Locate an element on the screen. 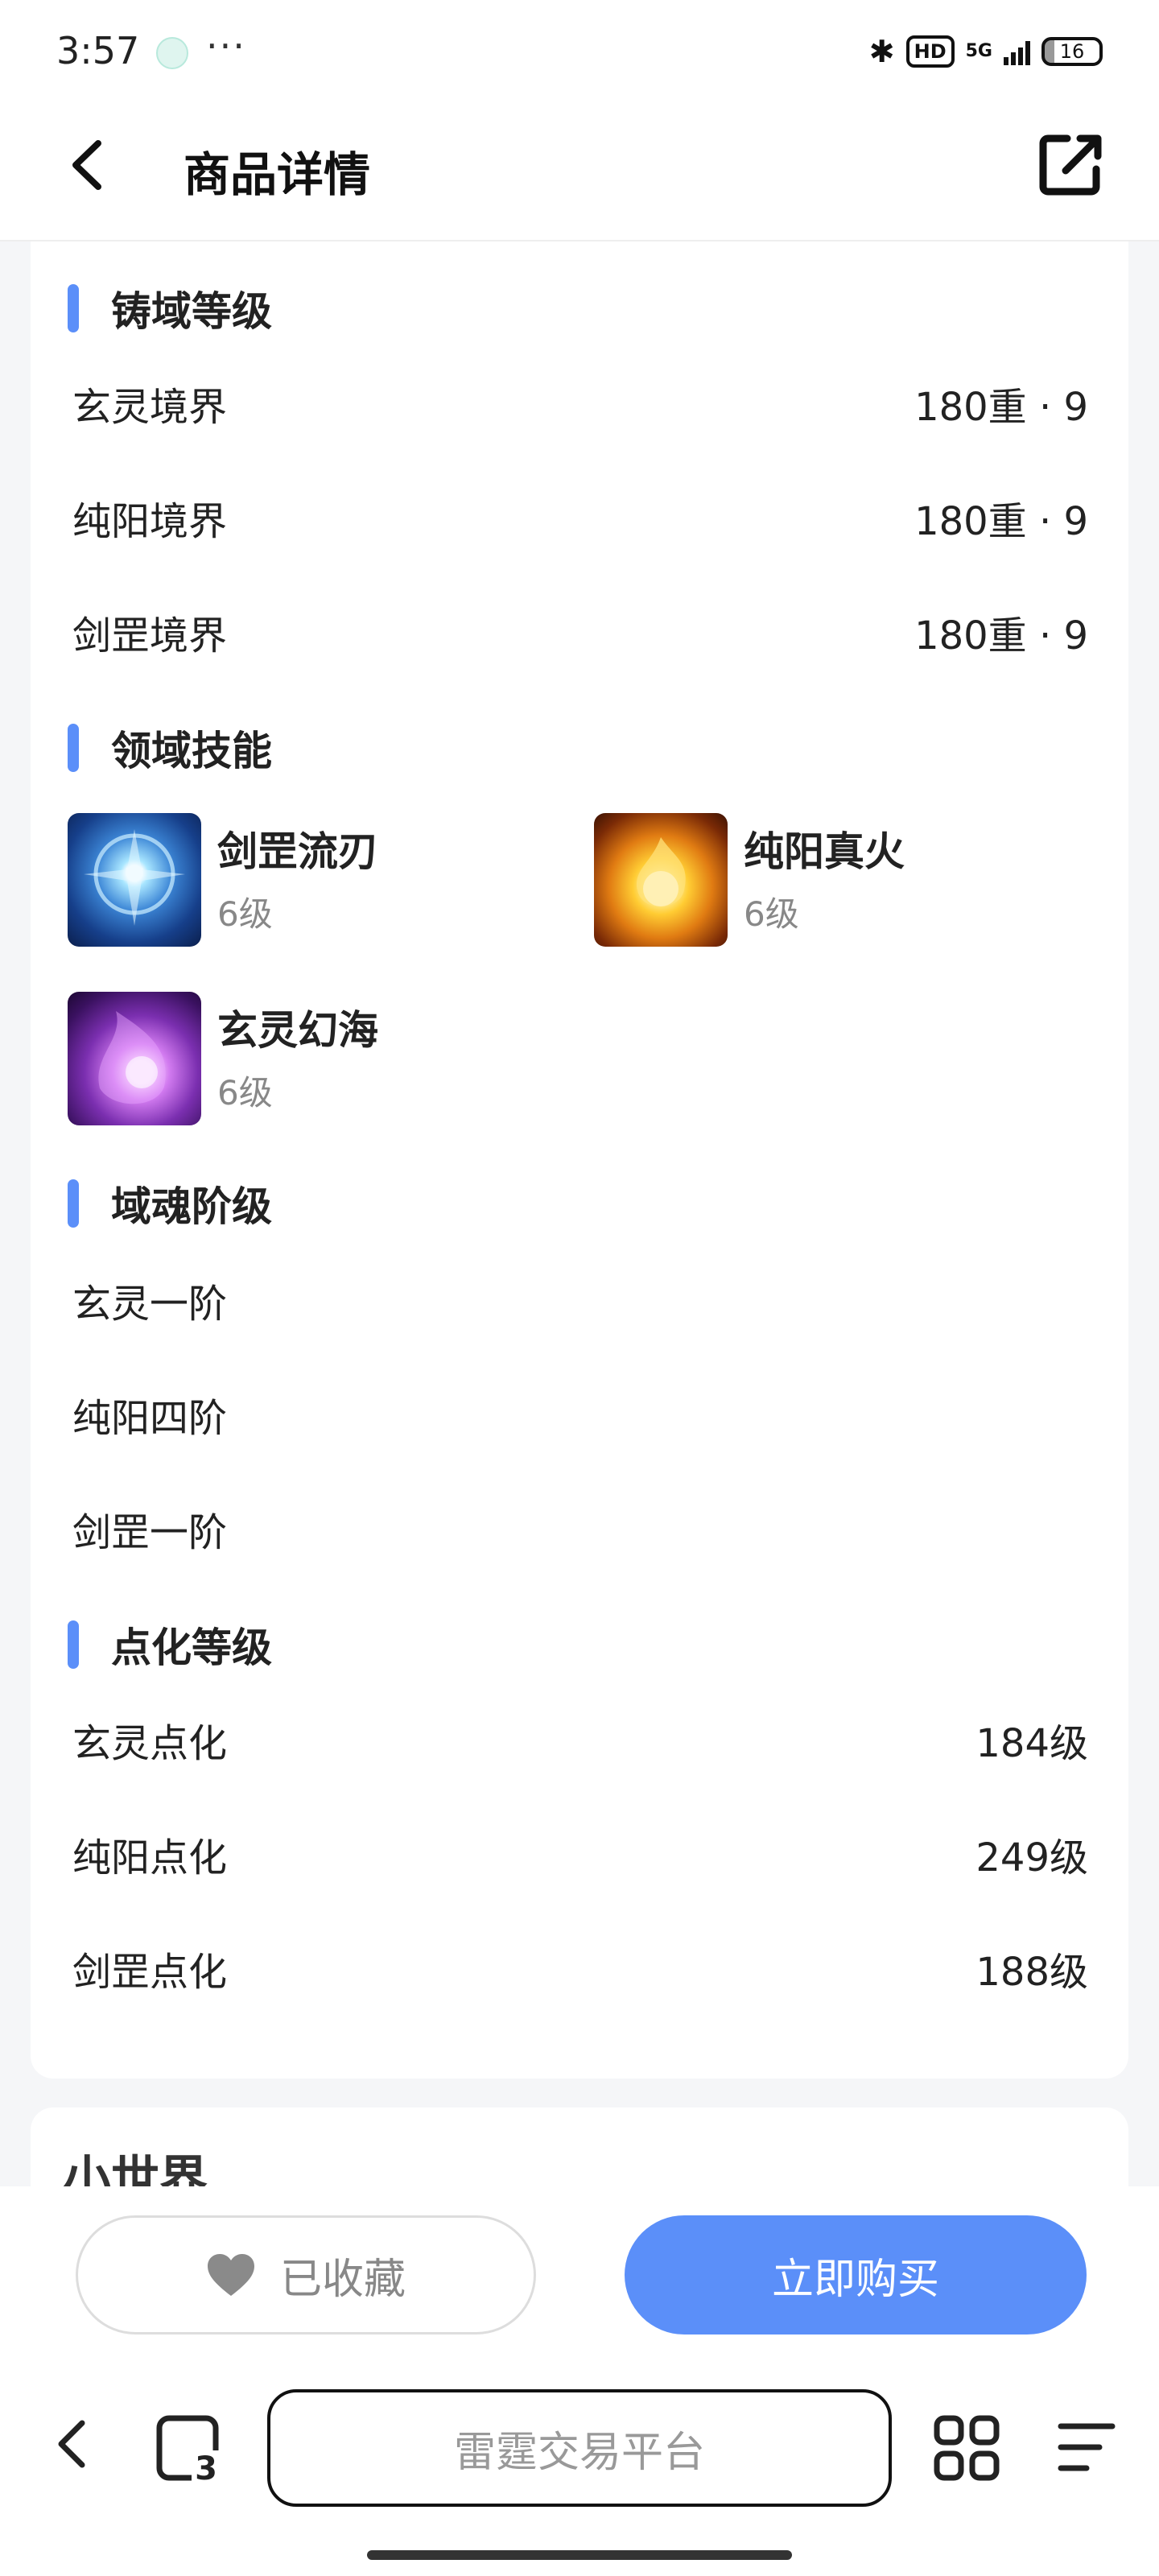  hd-voice-badge: HD is located at coordinates (930, 51).